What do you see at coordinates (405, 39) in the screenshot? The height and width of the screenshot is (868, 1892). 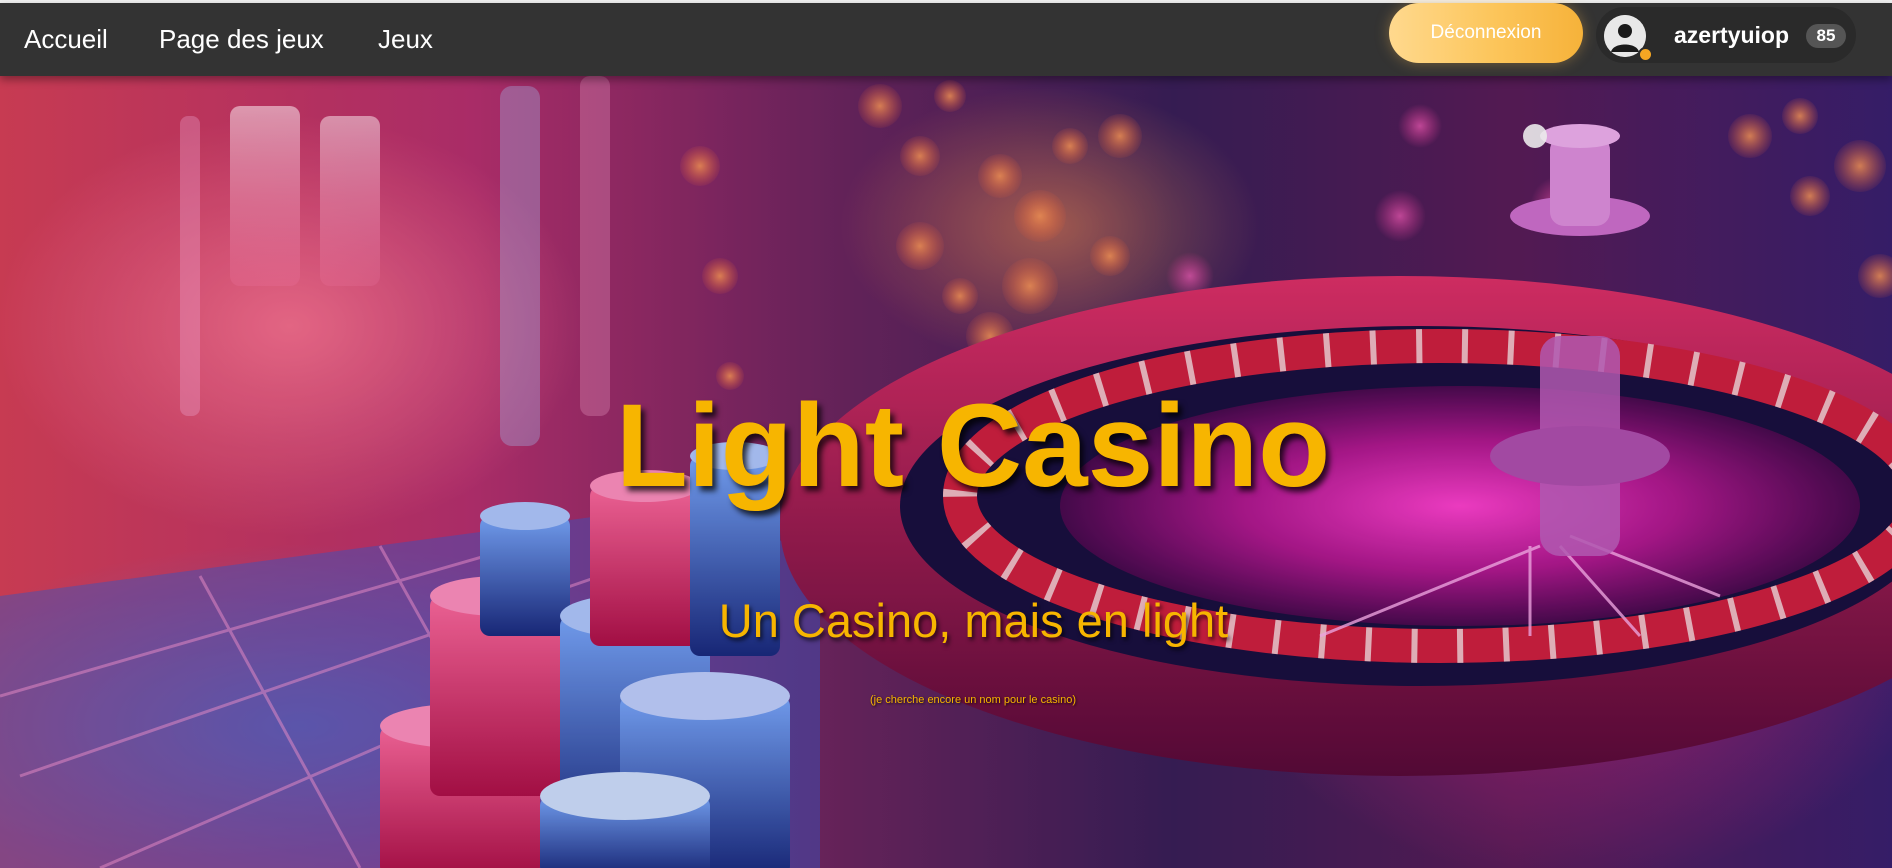 I see `nav-link-jeux: Jeux` at bounding box center [405, 39].